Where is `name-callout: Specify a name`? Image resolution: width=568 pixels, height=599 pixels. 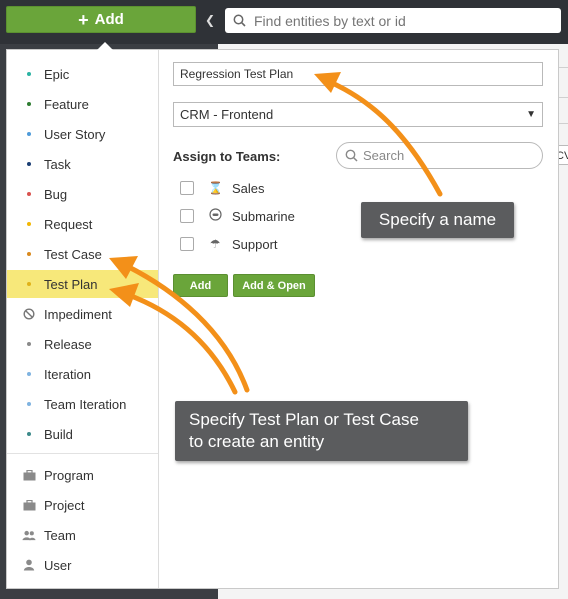 name-callout: Specify a name is located at coordinates (437, 220).